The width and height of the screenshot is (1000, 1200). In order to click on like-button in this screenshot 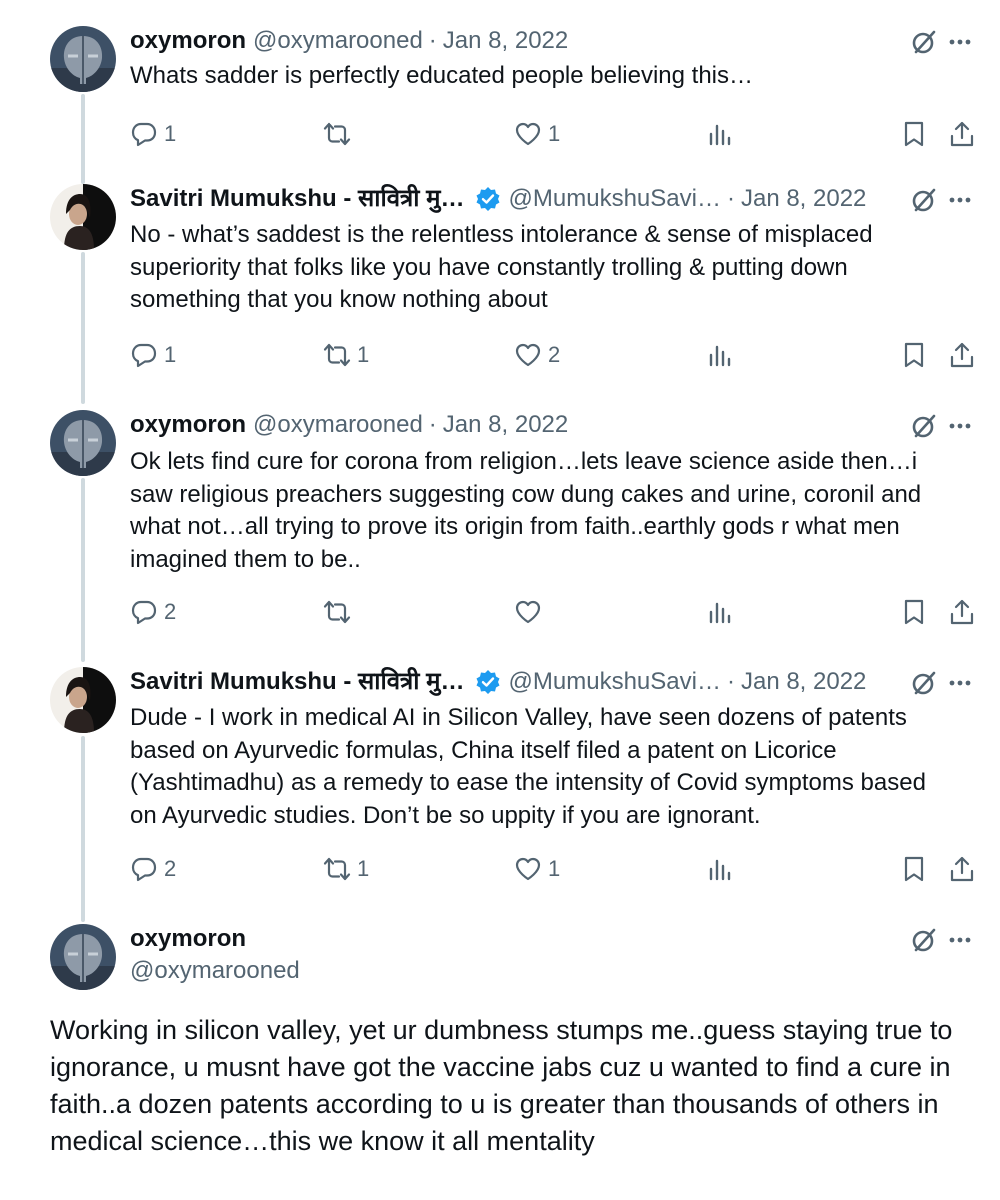, I will do `click(531, 612)`.